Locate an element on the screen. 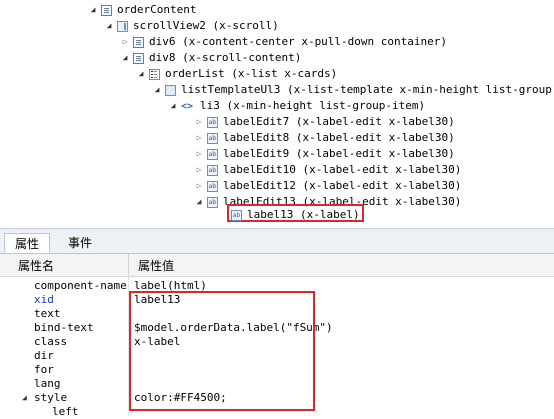  tree-node-label: labelEdit7 (x-label-edit x-label30) is located at coordinates (339, 121).